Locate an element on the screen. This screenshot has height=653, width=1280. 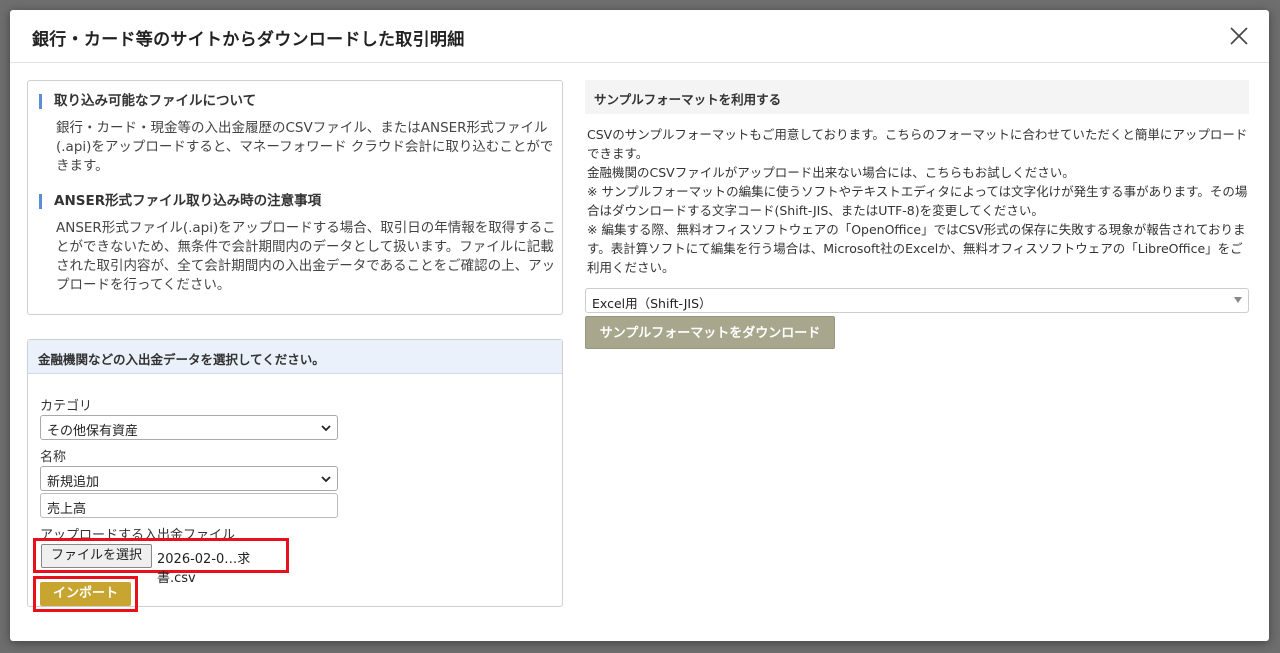
file-input-highlight: ファイルを選択 2026-02-0…求書.csv is located at coordinates (161, 562).